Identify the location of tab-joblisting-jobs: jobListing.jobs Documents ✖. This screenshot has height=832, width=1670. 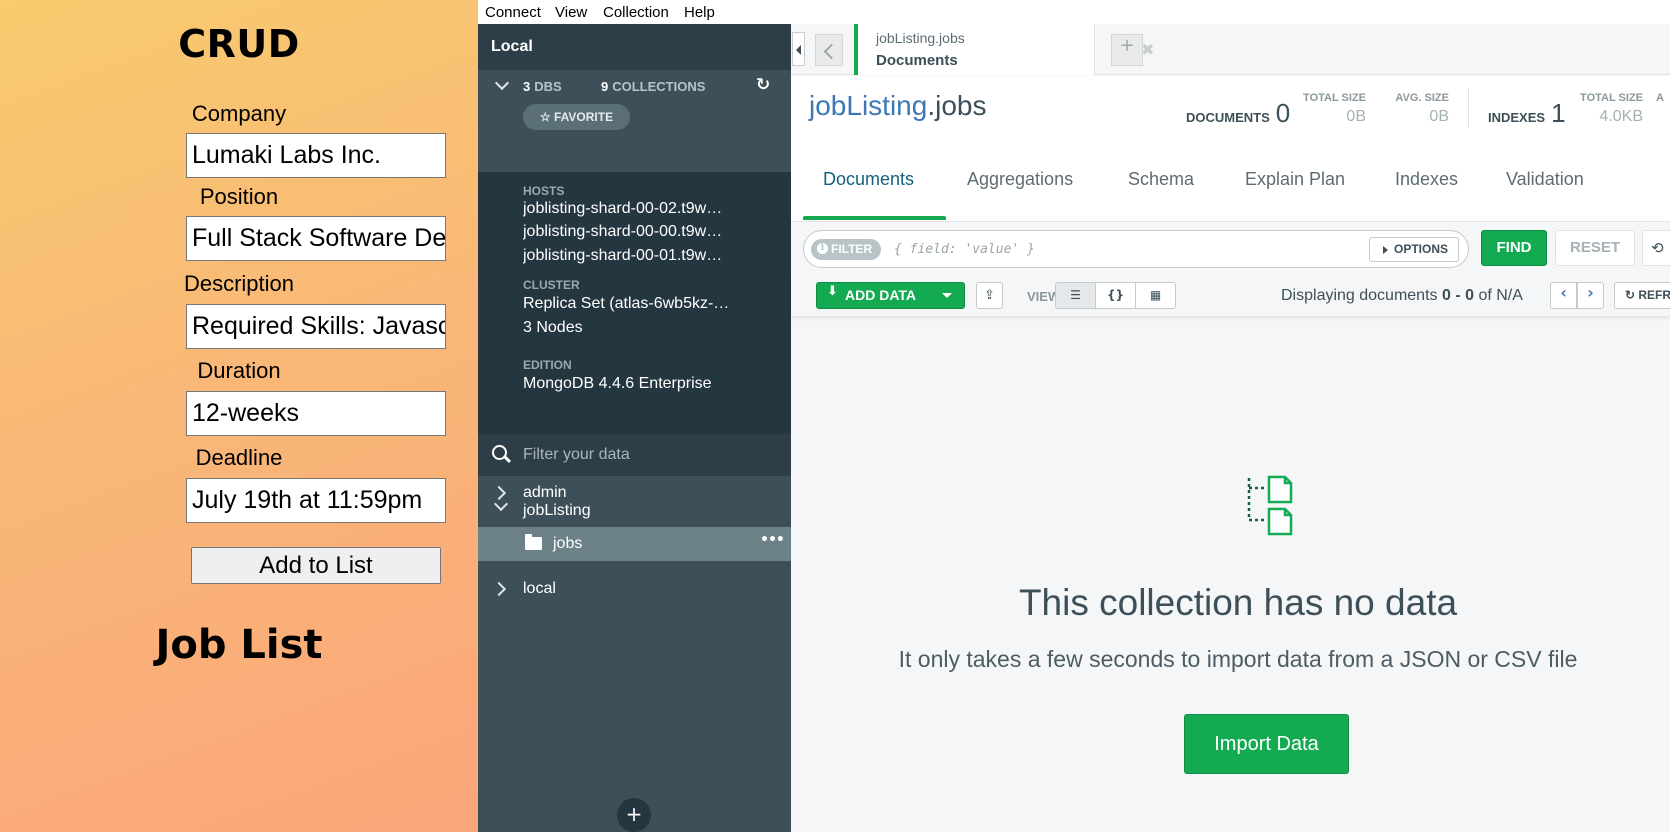
(1004, 49).